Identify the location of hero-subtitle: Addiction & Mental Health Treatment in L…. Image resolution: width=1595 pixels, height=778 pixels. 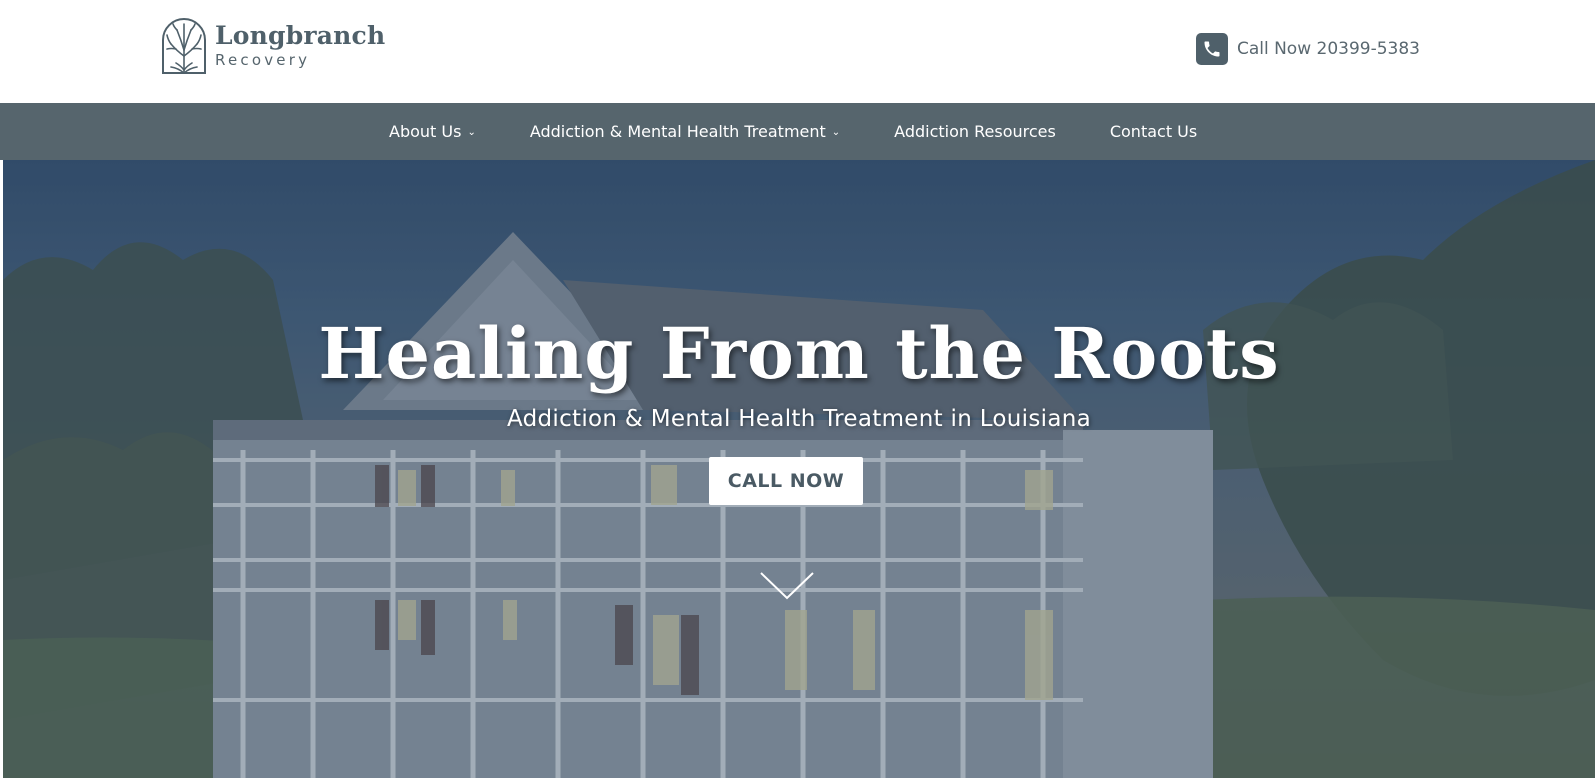
(798, 419).